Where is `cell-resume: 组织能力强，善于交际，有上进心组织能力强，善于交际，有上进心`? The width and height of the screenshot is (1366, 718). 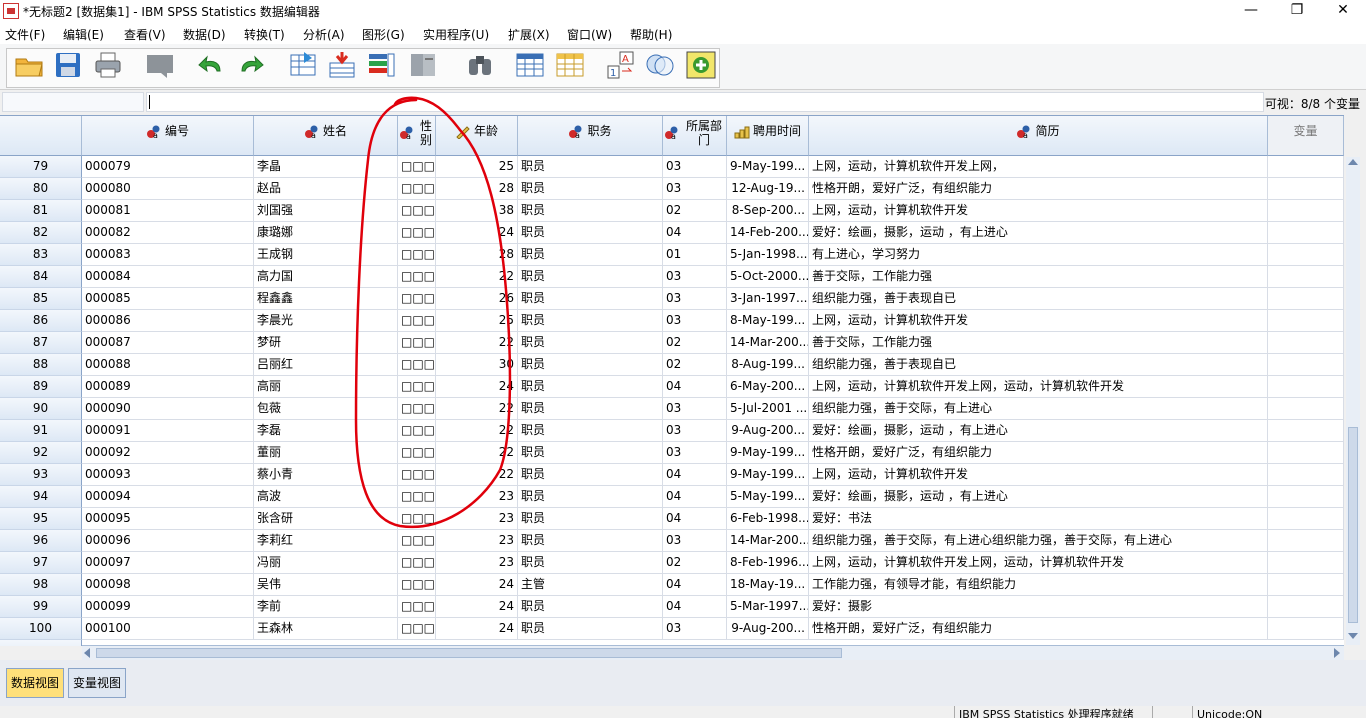
cell-resume: 组织能力强，善于交际，有上进心组织能力强，善于交际，有上进心 is located at coordinates (1038, 541).